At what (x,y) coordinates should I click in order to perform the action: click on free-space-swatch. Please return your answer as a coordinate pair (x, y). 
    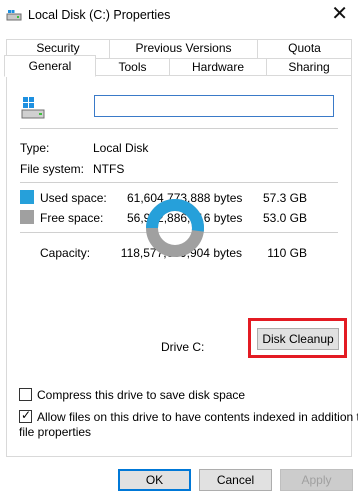
    Looking at the image, I should click on (27, 217).